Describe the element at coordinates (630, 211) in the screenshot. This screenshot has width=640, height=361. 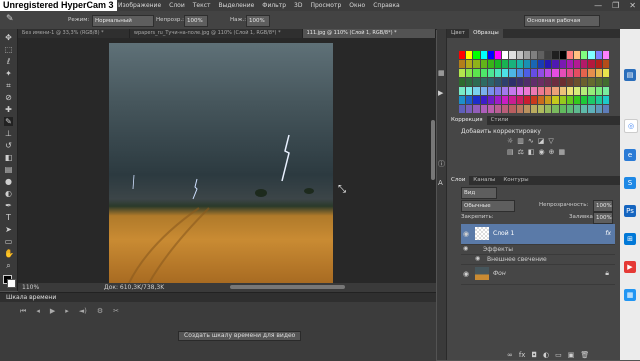
I see `ps-taskbar-icon: Ps` at that location.